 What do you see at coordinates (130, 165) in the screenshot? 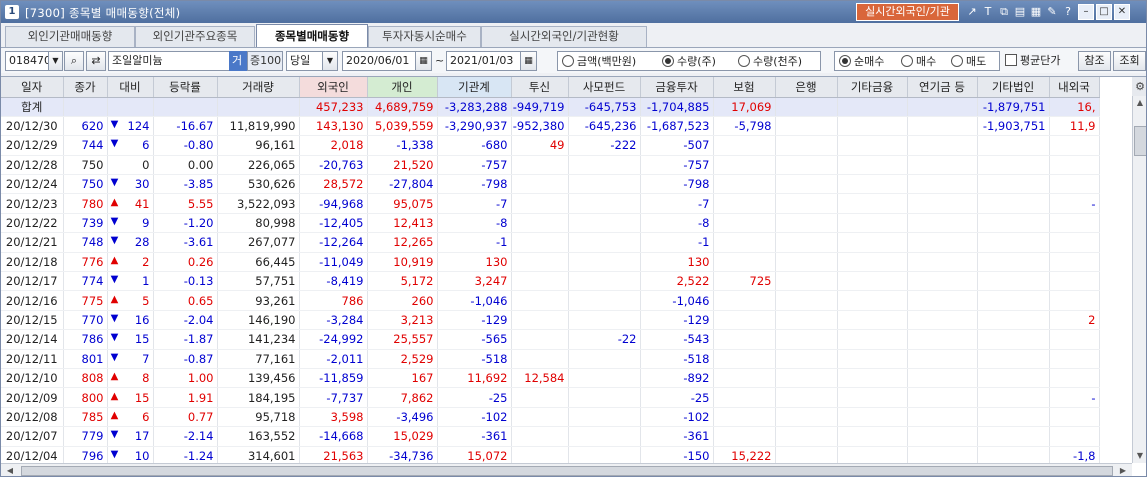
I see `change-cell: 0` at bounding box center [130, 165].